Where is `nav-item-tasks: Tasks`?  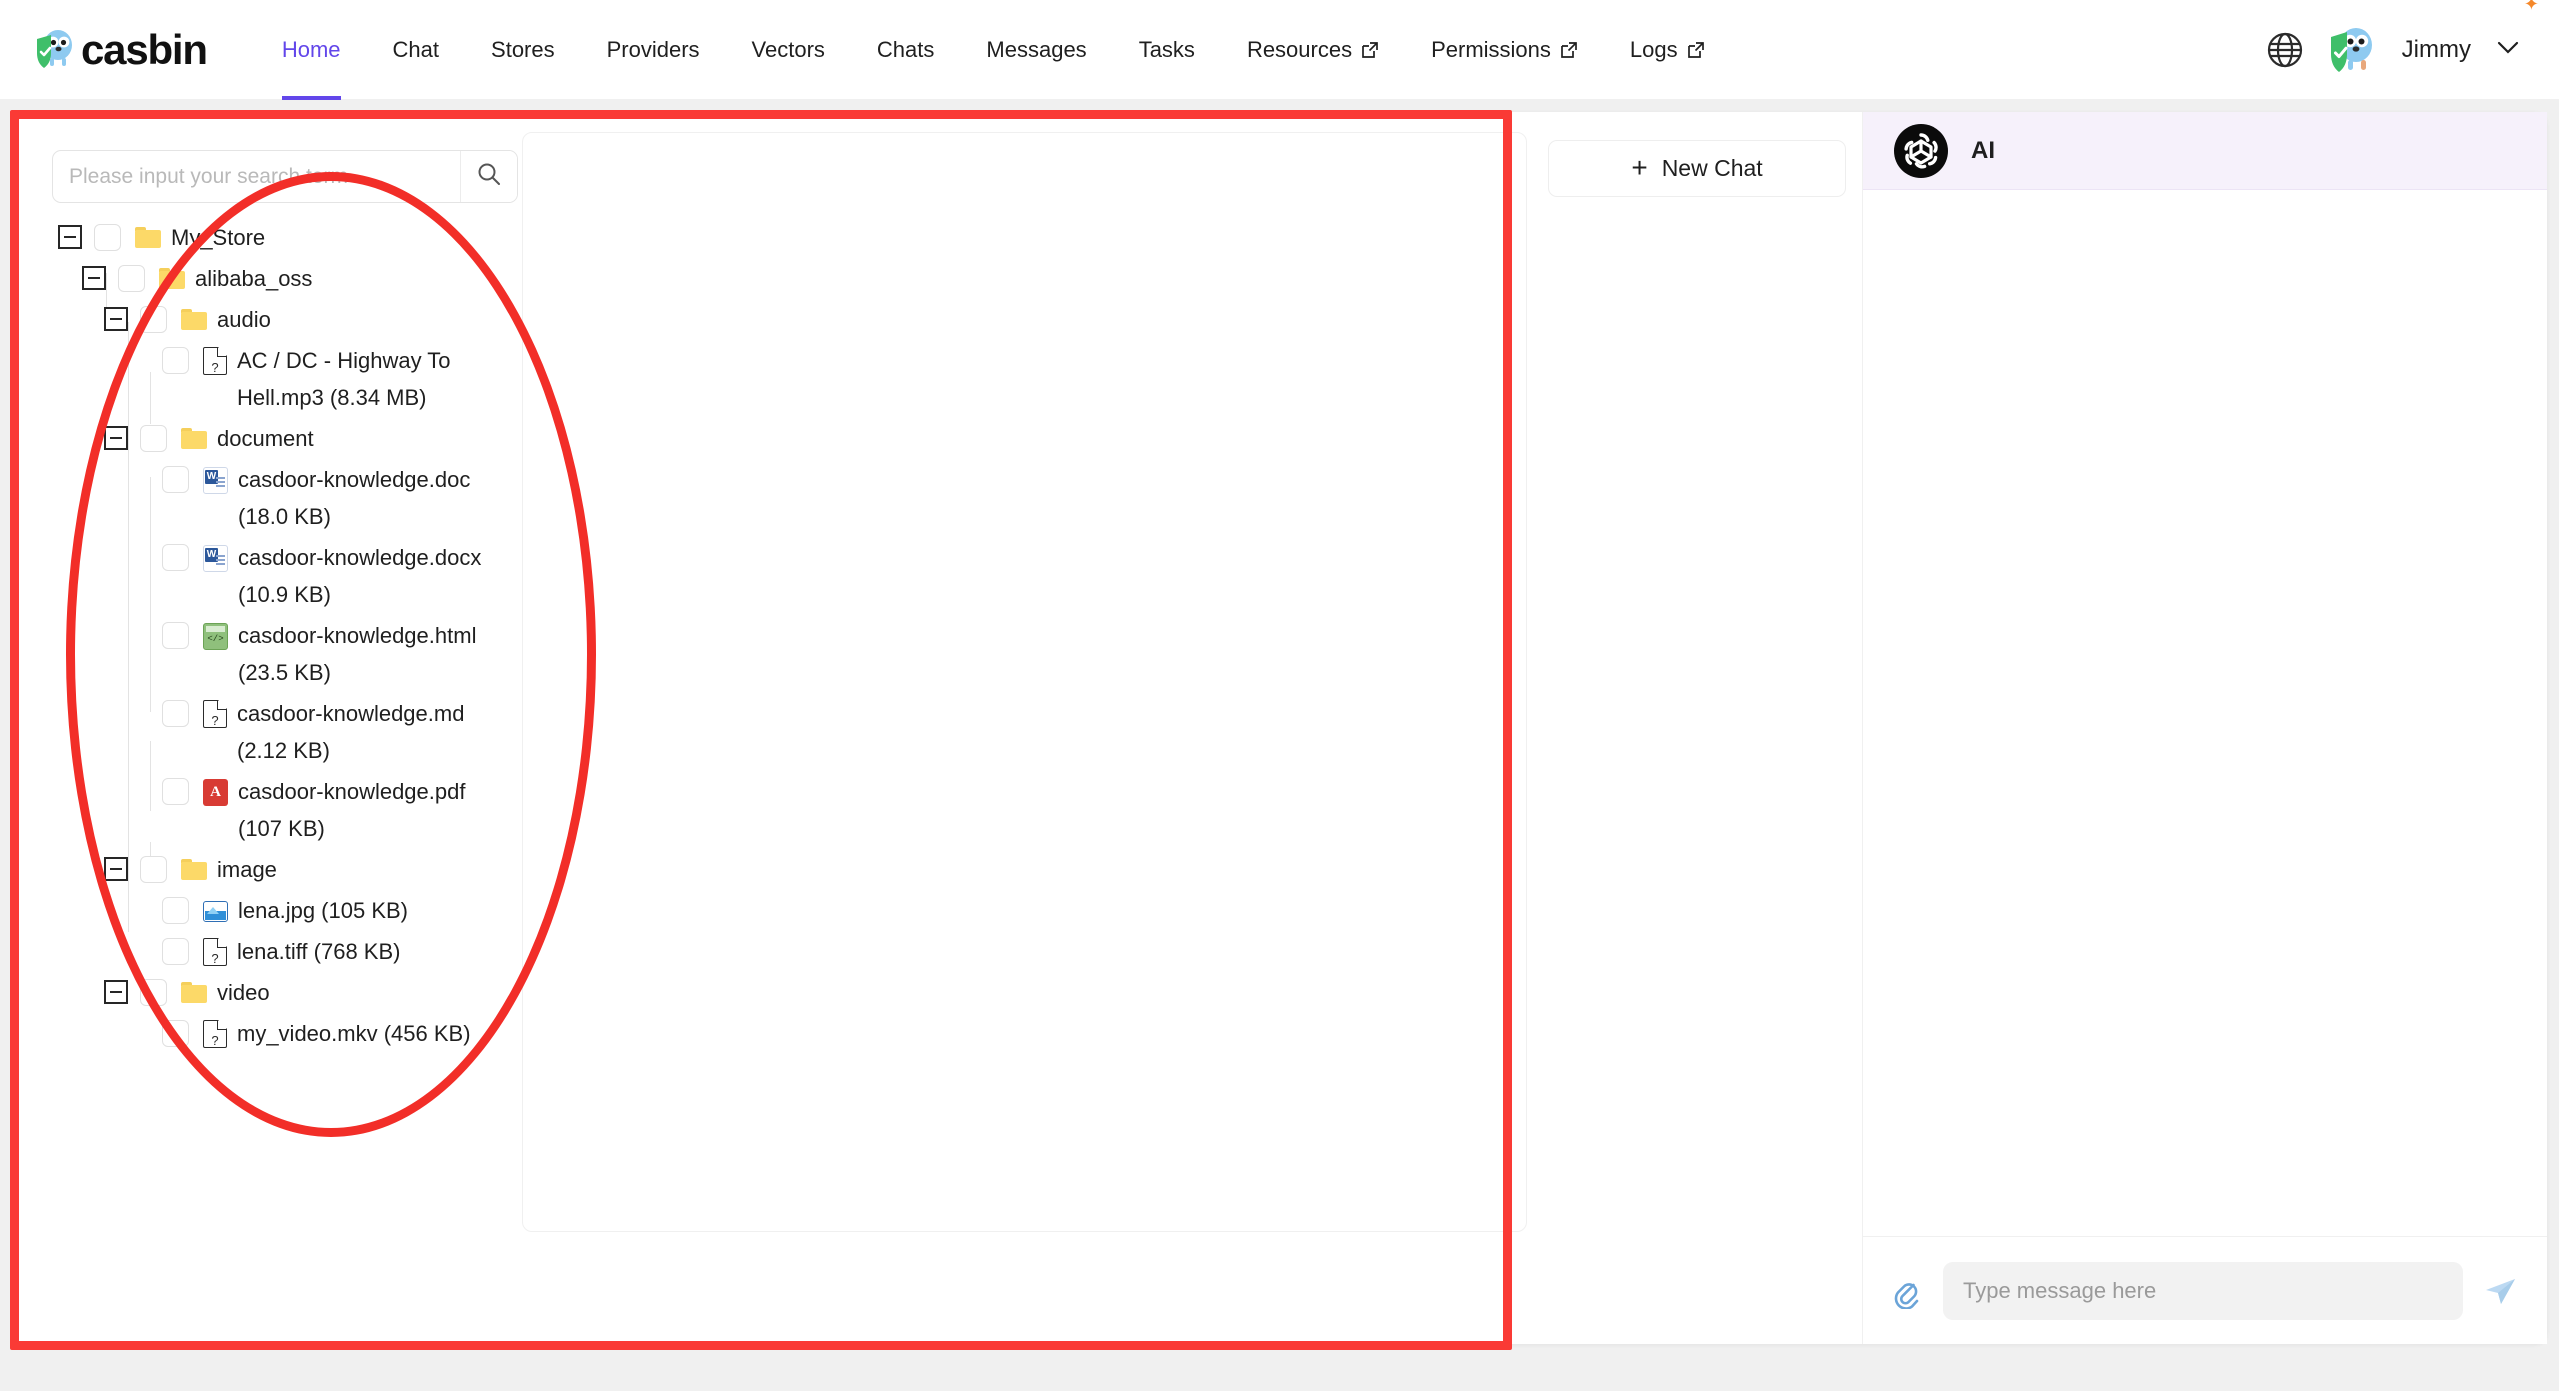
nav-item-tasks: Tasks is located at coordinates (1167, 50).